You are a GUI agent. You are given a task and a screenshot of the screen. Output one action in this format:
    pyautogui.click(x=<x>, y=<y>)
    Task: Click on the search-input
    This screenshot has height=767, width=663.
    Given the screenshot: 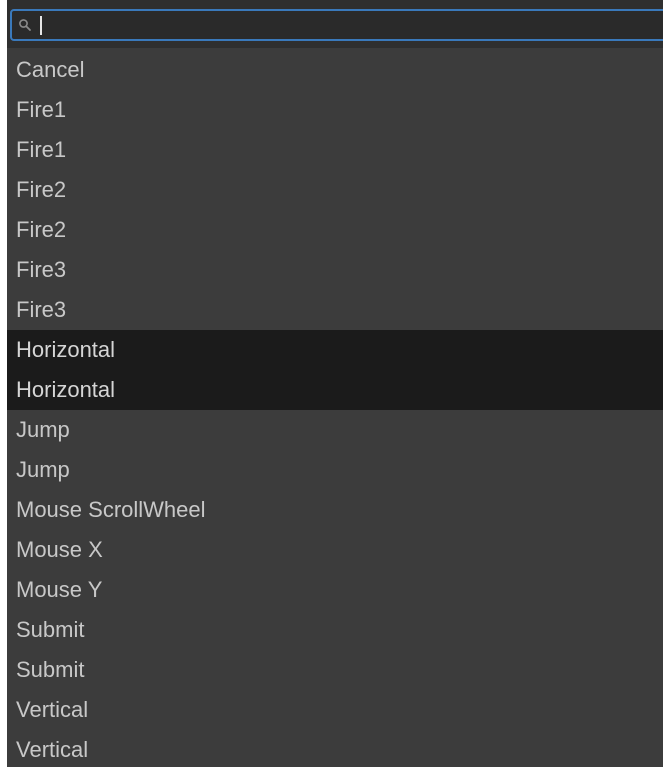 What is the action you would take?
    pyautogui.click(x=344, y=25)
    